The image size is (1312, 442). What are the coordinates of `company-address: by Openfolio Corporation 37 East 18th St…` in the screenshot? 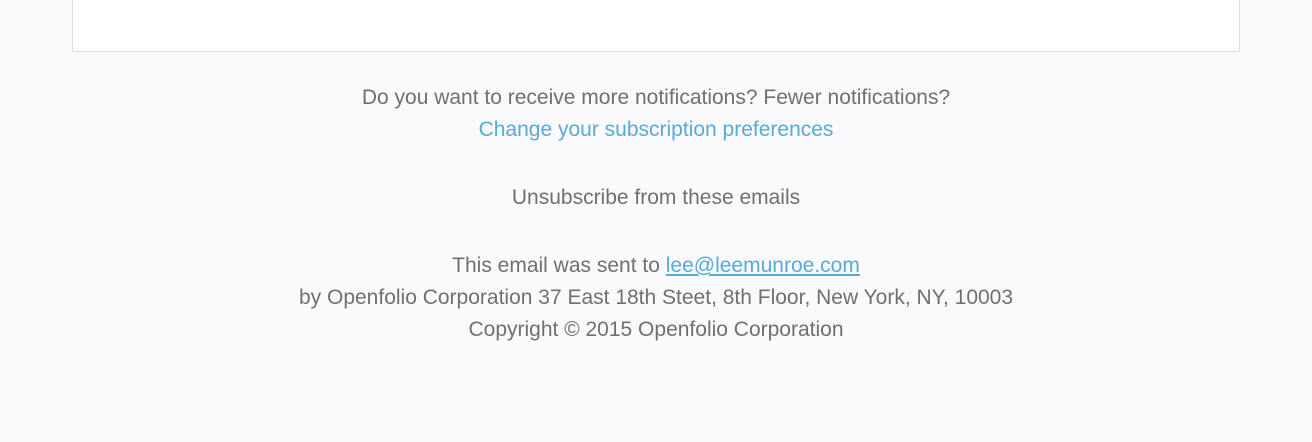 It's located at (656, 297).